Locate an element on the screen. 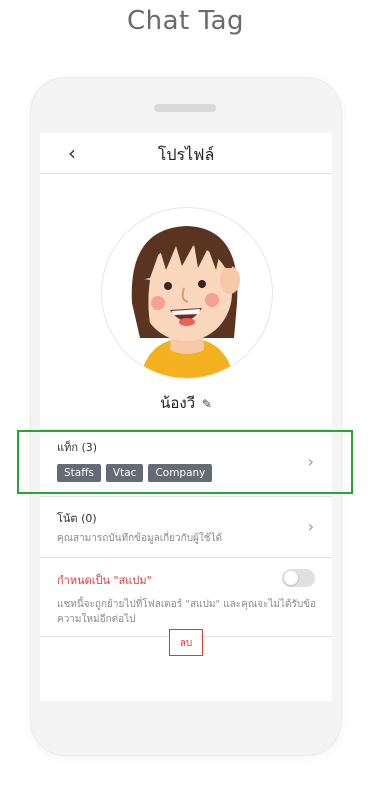  notes-chevron-icon: › is located at coordinates (311, 526).